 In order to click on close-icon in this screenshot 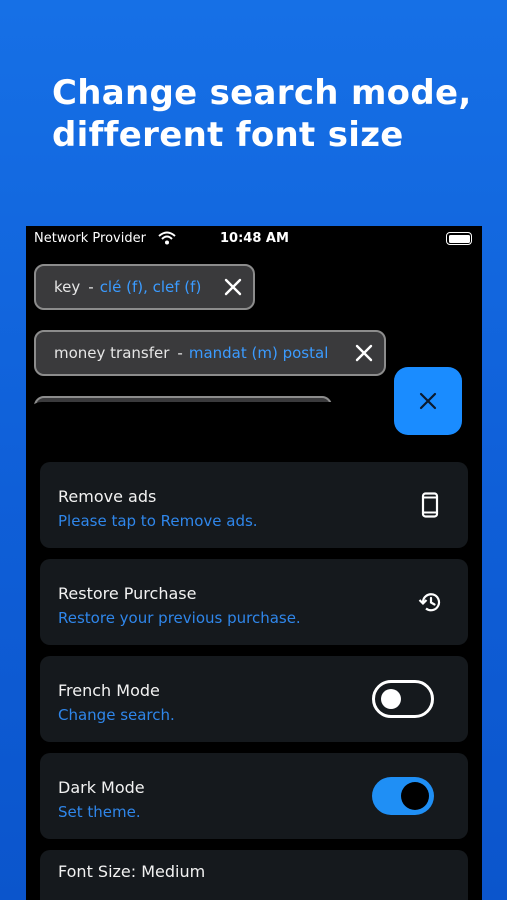, I will do `click(428, 401)`.